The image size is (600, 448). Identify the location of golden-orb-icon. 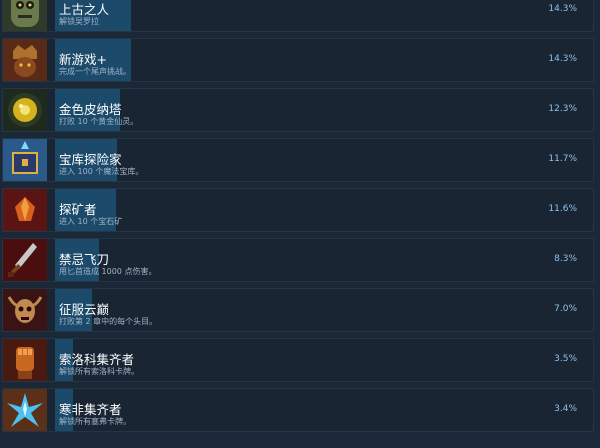
(25, 110).